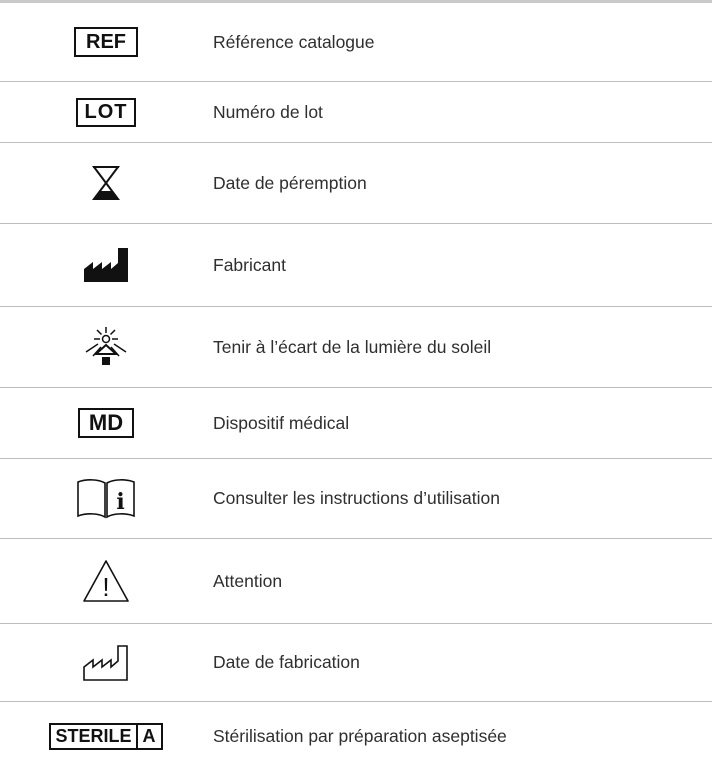 This screenshot has height=770, width=712. What do you see at coordinates (106, 423) in the screenshot?
I see `md-box-icon: MD` at bounding box center [106, 423].